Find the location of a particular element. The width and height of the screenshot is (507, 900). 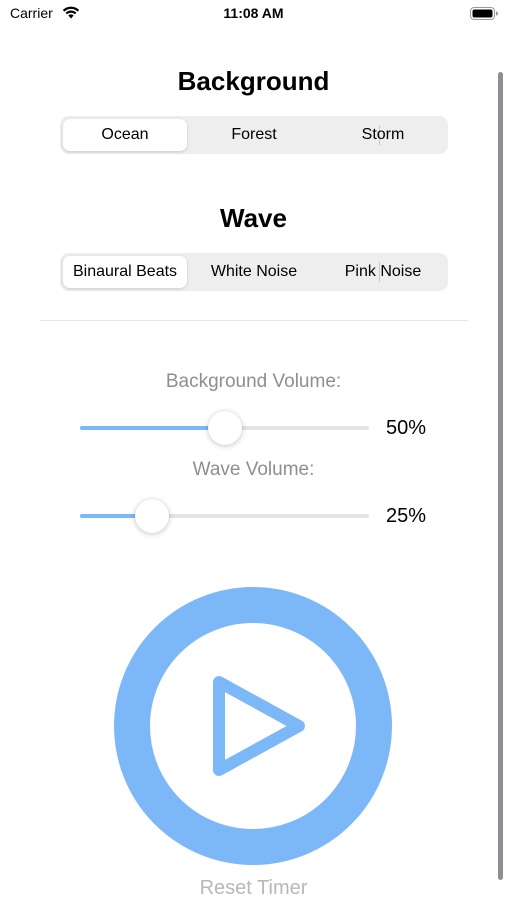

segment-forest: Forest is located at coordinates (254, 135).